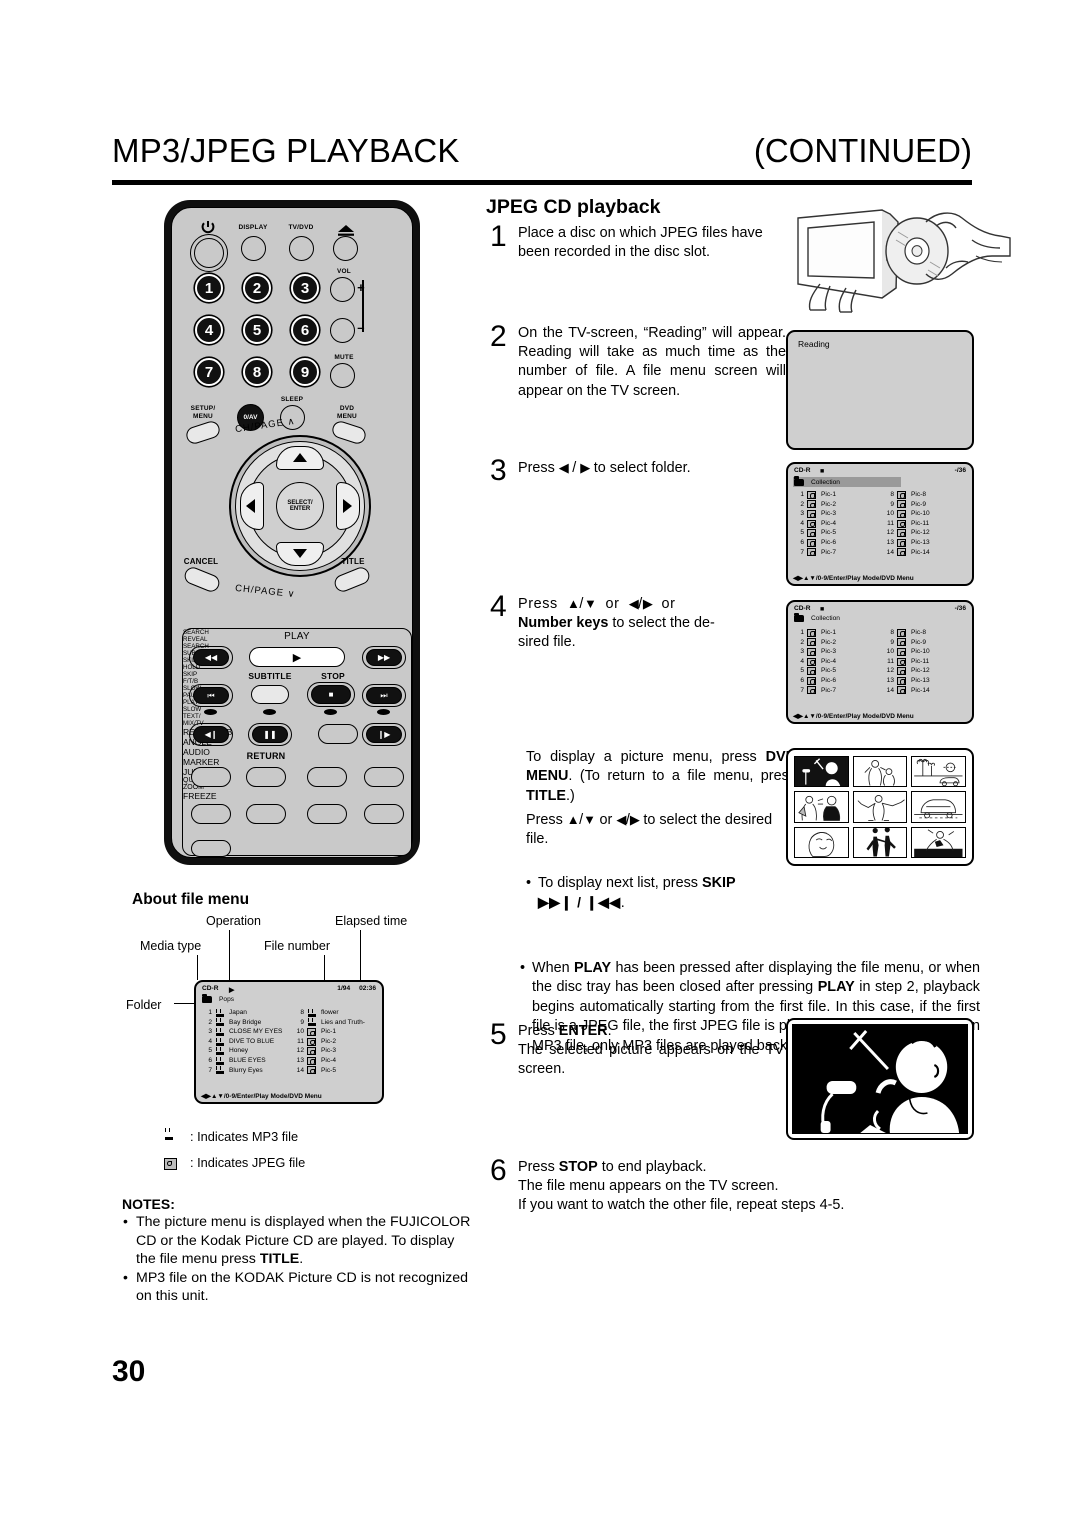 The height and width of the screenshot is (1528, 1080). What do you see at coordinates (349, 432) in the screenshot?
I see `dvd-menu-button` at bounding box center [349, 432].